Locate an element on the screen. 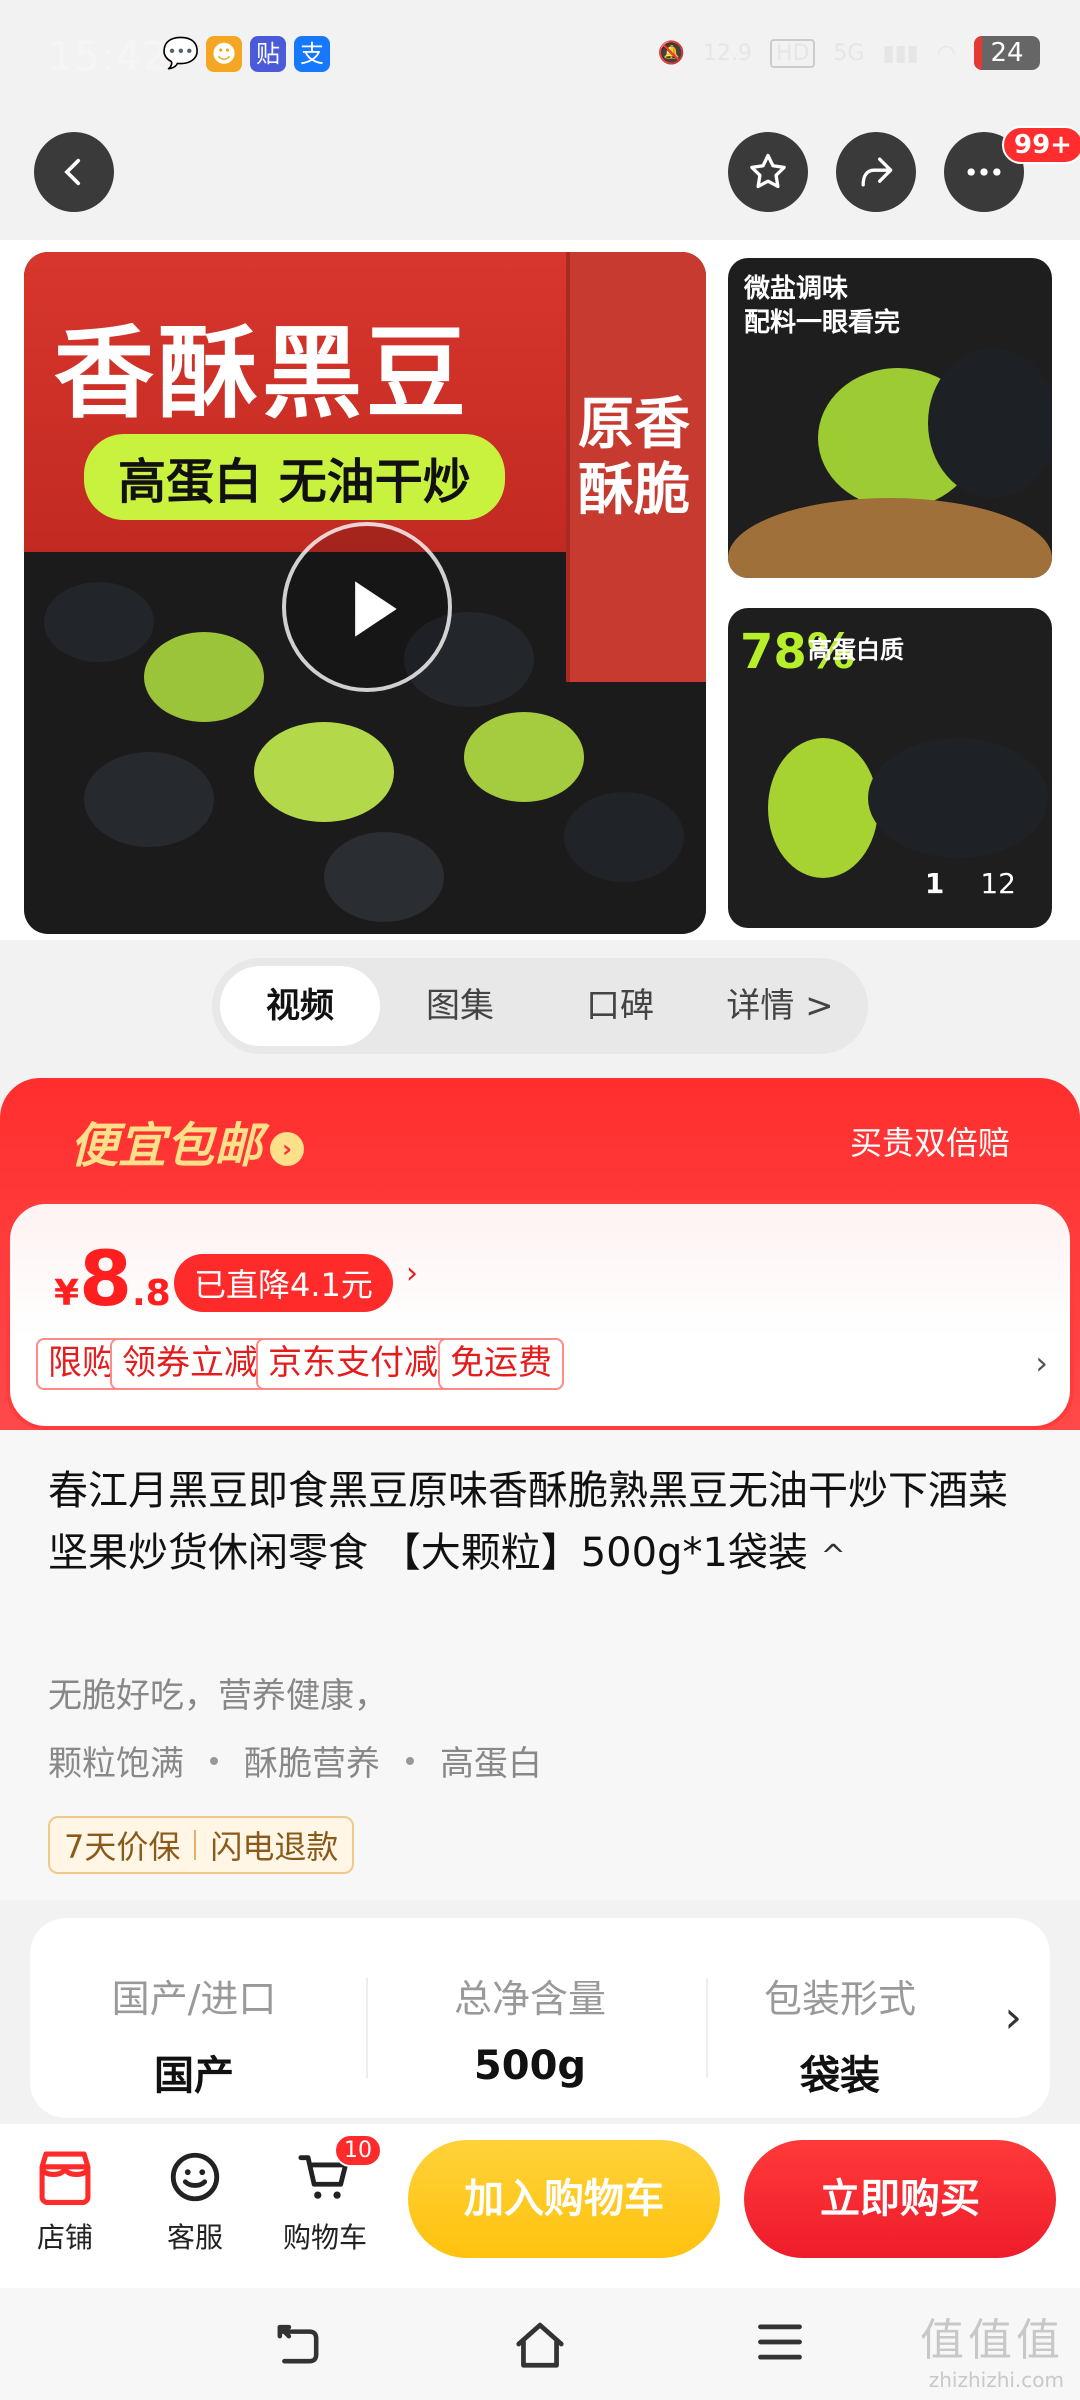 Image resolution: width=1080 pixels, height=2400 pixels. more-badge: 99+ is located at coordinates (1041, 145).